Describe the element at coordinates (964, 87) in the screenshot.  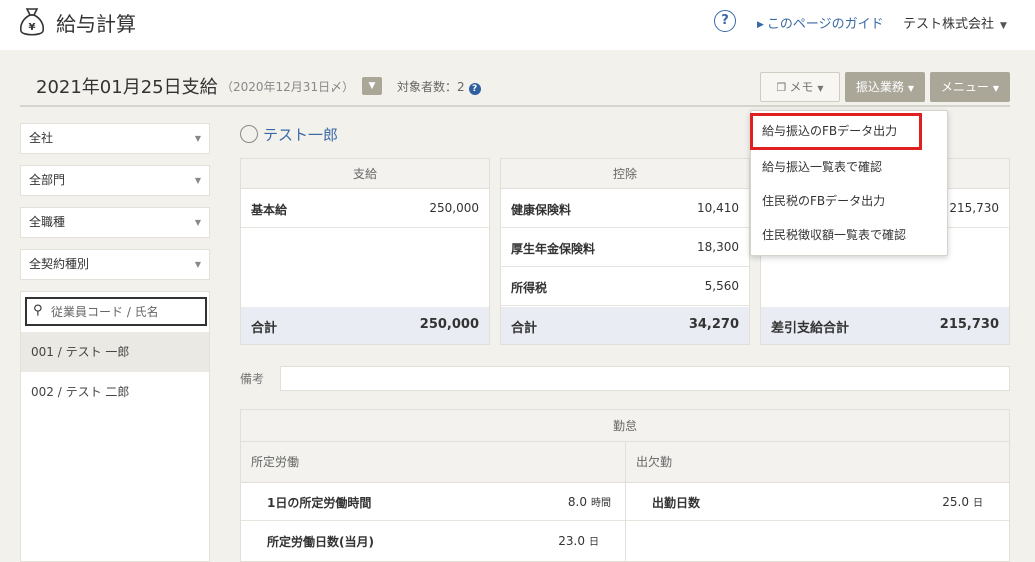
I see `menu-label: メニュー` at that location.